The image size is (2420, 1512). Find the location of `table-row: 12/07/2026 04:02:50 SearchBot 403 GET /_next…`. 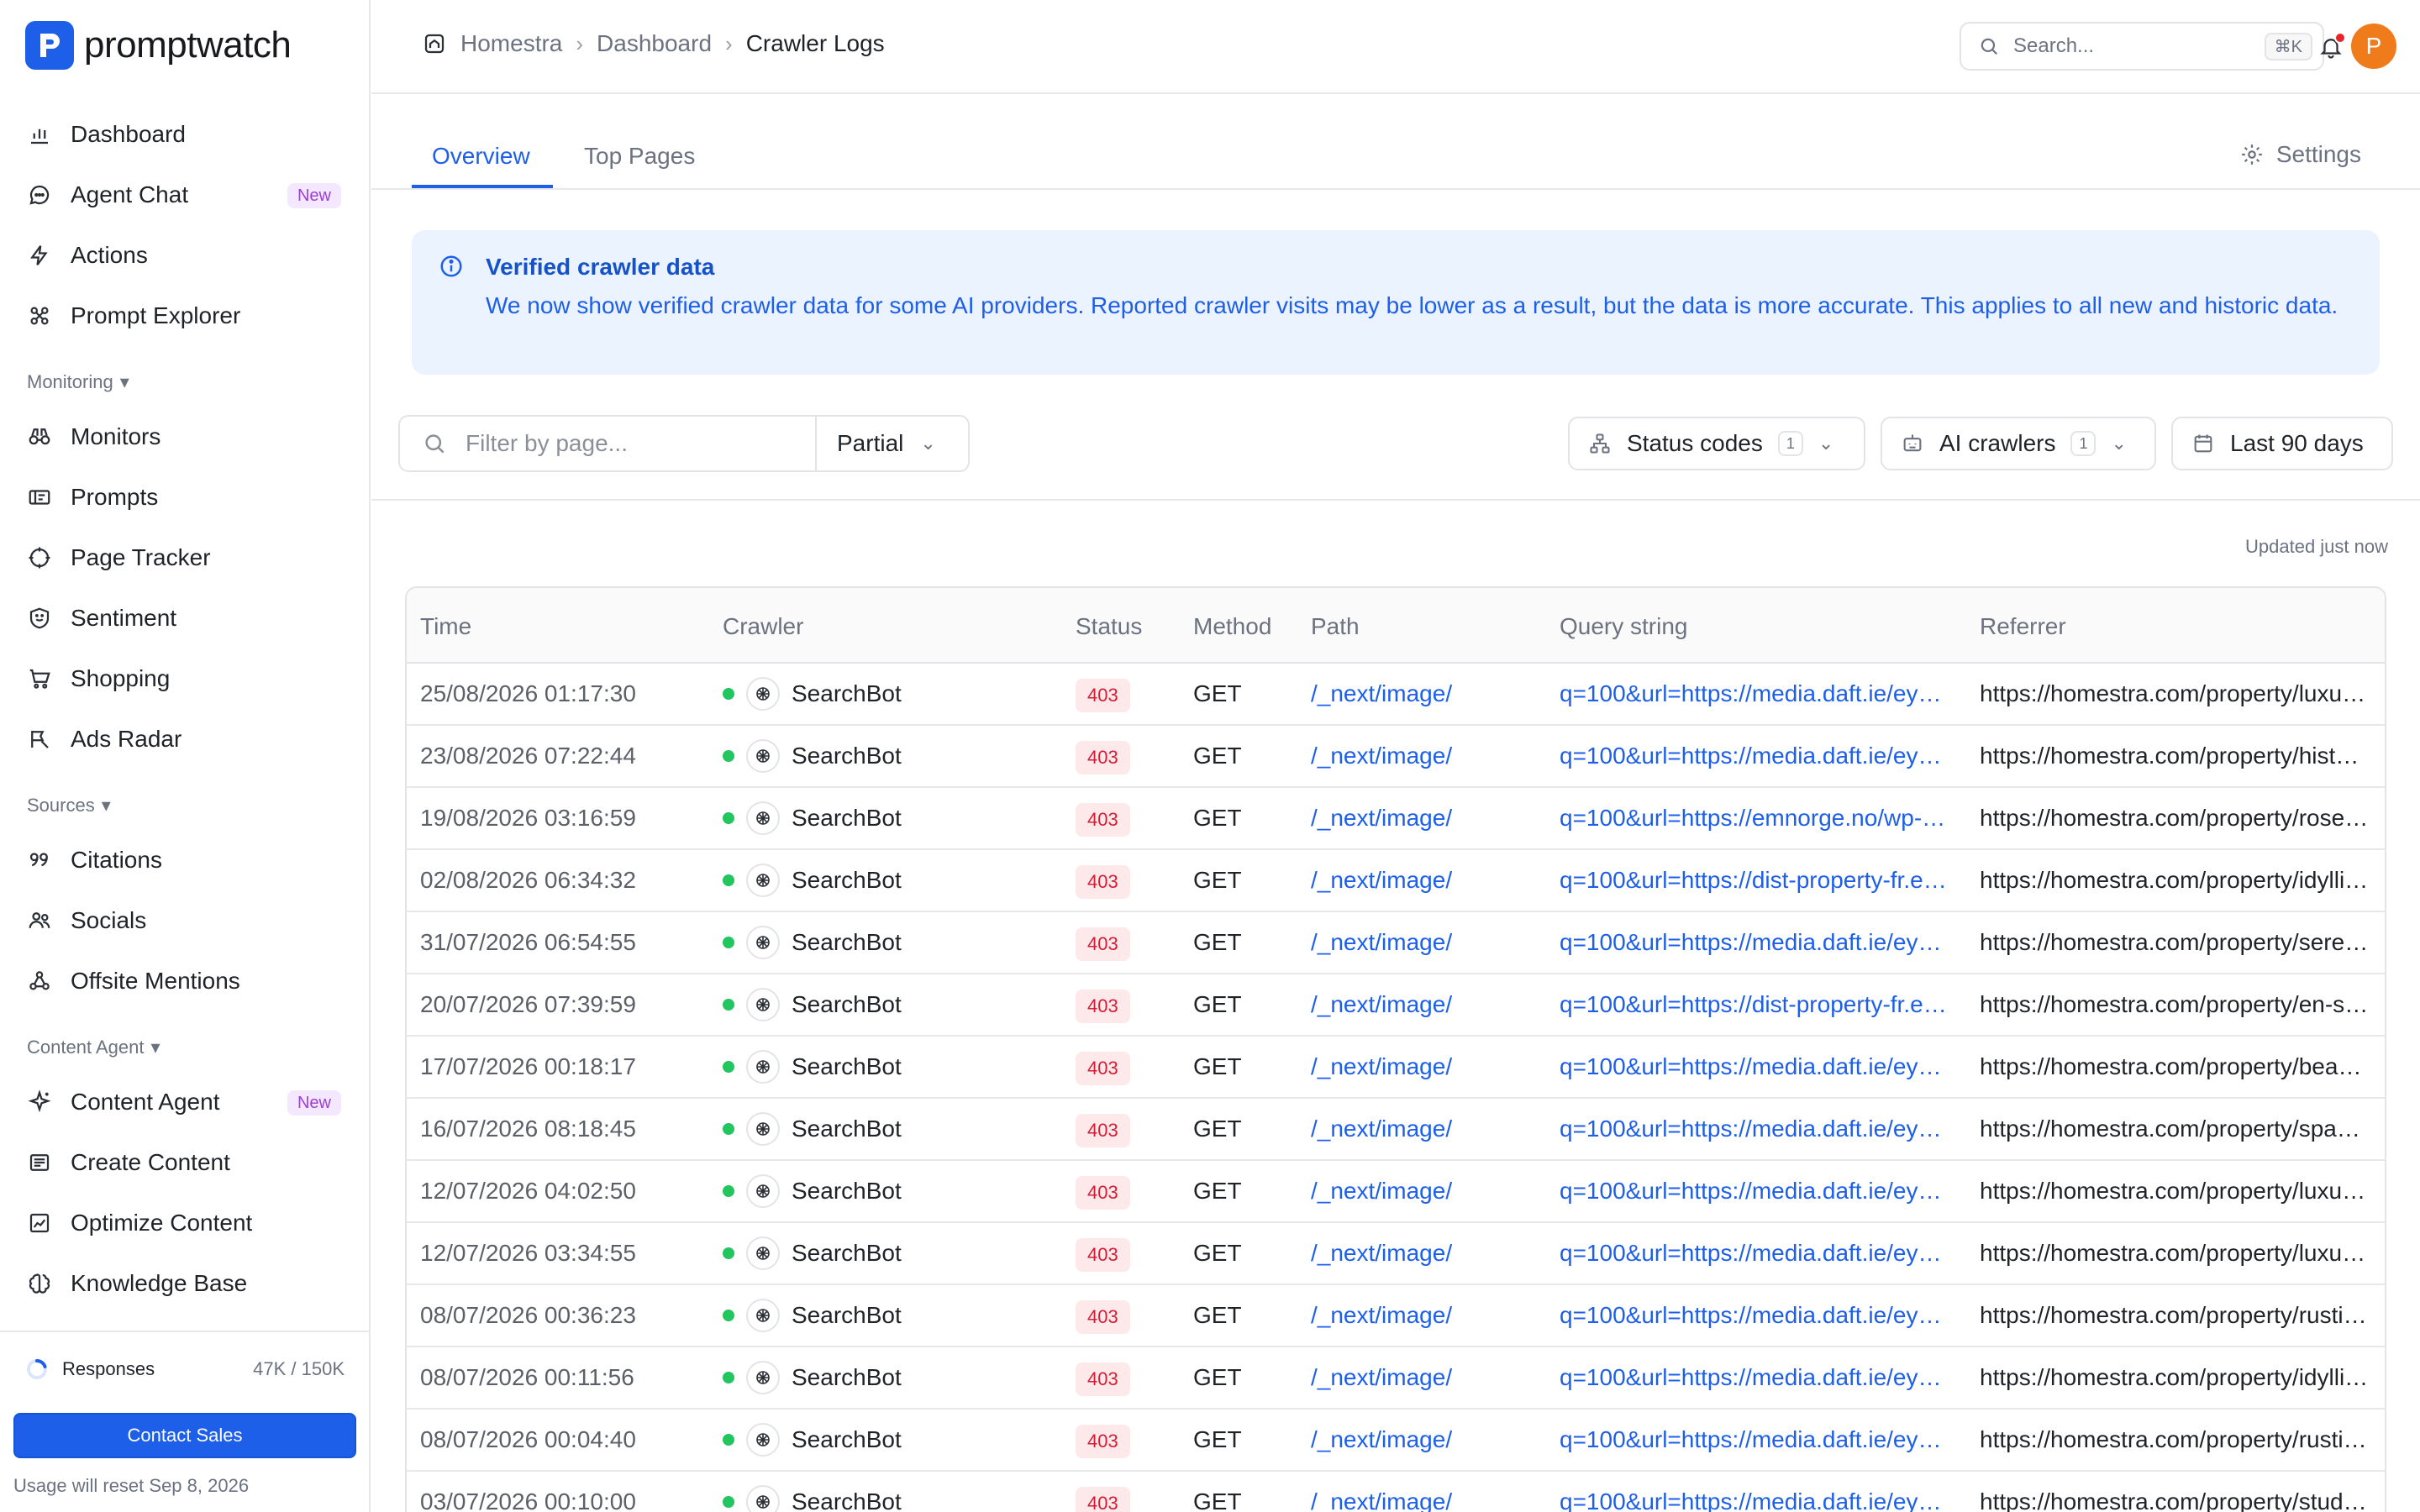

table-row: 12/07/2026 04:02:50 SearchBot 403 GET /_next… is located at coordinates (1396, 1192).